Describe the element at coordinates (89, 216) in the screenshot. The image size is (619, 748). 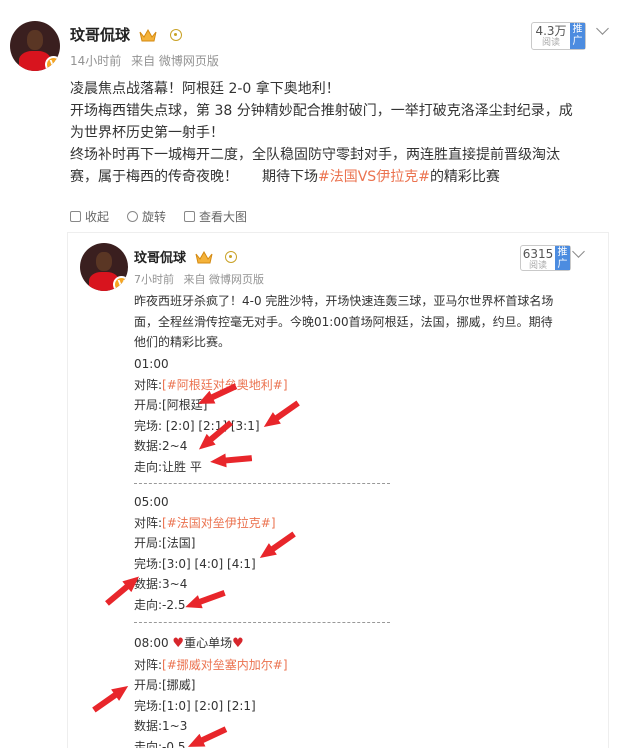
I see `collapse-button: 收起` at that location.